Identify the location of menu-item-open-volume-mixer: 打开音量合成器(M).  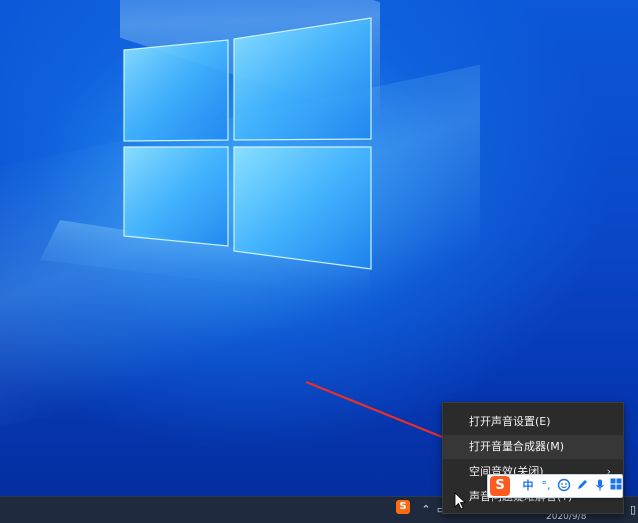
(533, 447).